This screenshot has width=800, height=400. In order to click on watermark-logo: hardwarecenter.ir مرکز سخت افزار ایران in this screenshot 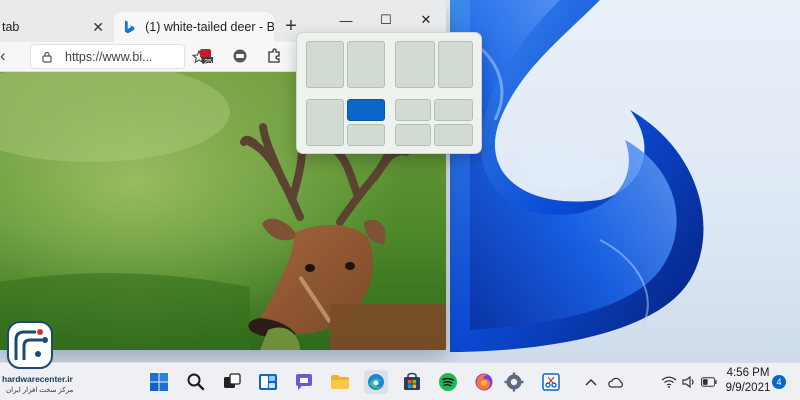, I will do `click(37, 358)`.